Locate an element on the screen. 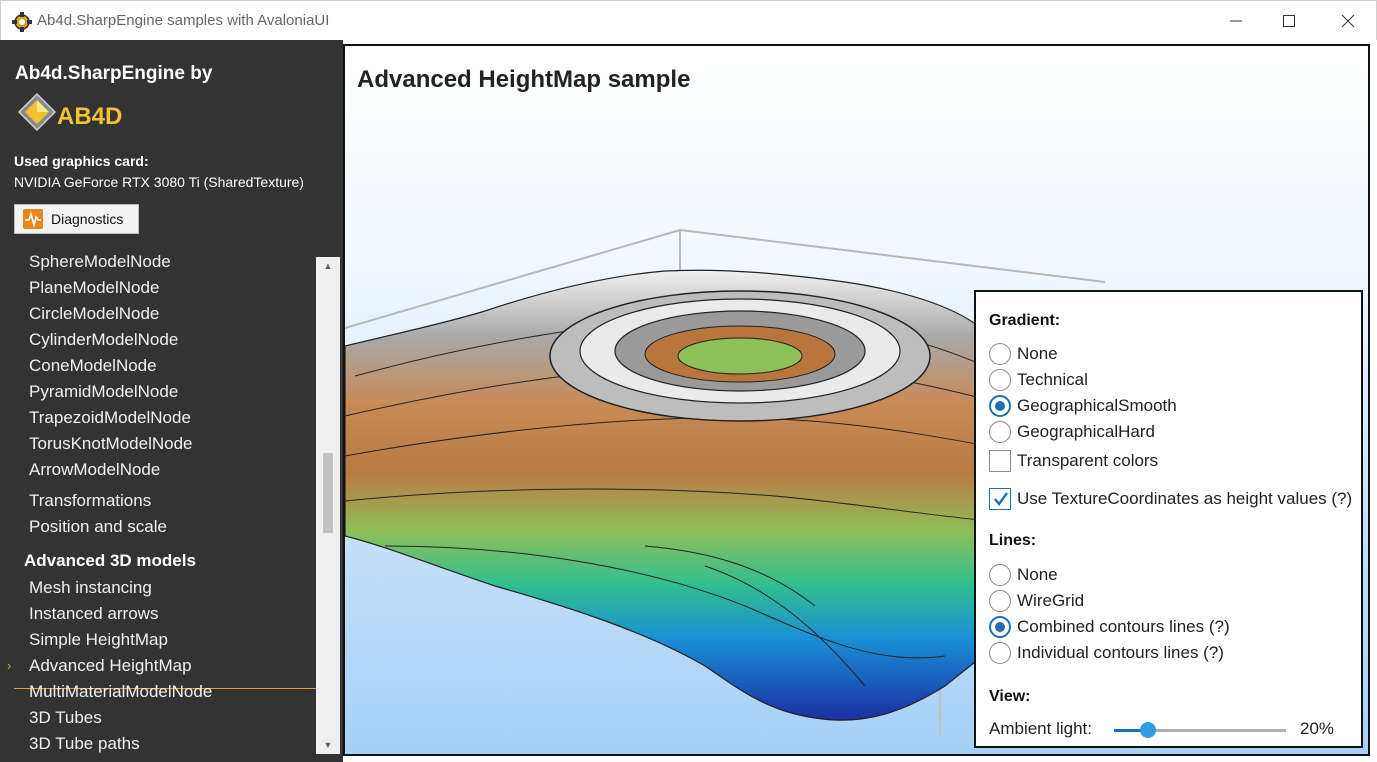  nav-header-advanced-3d-models: Advanced 3D models is located at coordinates (110, 560).